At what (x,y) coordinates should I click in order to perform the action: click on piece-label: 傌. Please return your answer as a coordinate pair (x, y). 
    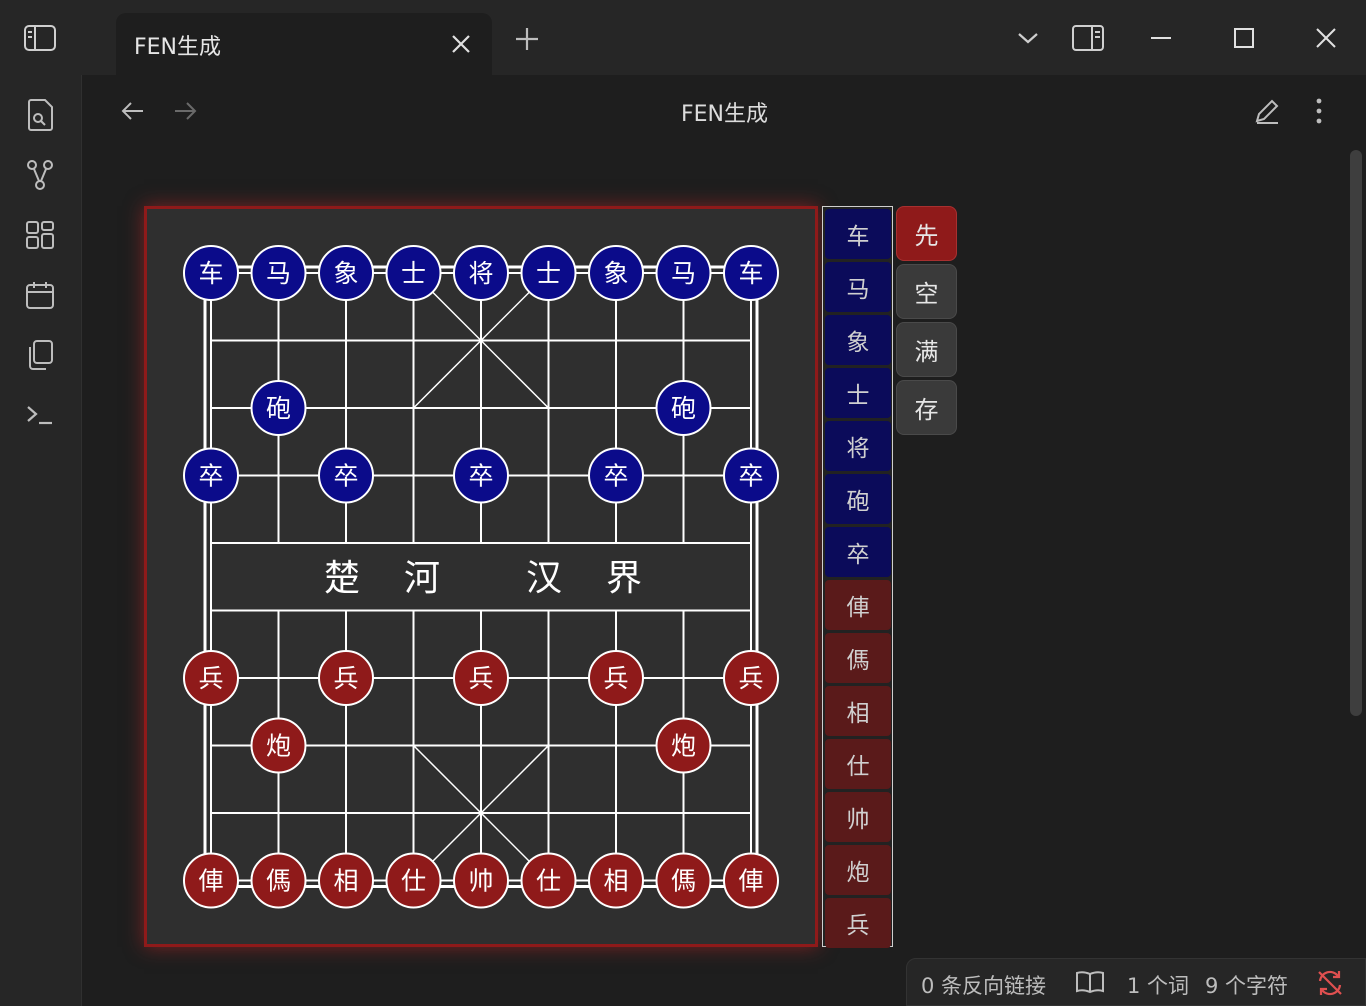
    Looking at the image, I should click on (683, 881).